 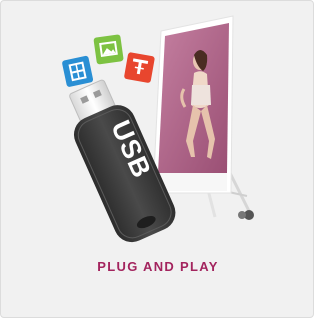 I want to click on film-icon, so click(x=78, y=71).